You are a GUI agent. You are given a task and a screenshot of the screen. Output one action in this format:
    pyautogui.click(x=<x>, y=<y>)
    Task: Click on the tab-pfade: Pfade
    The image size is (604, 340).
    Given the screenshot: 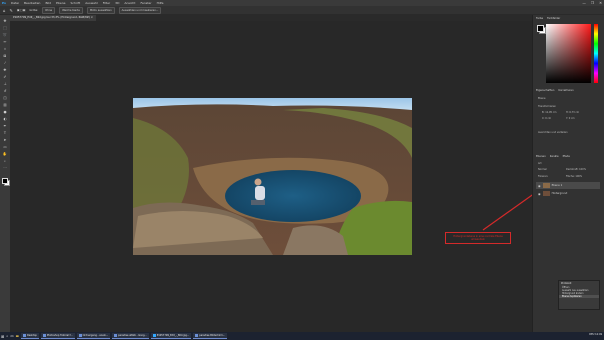 What is the action you would take?
    pyautogui.click(x=566, y=156)
    